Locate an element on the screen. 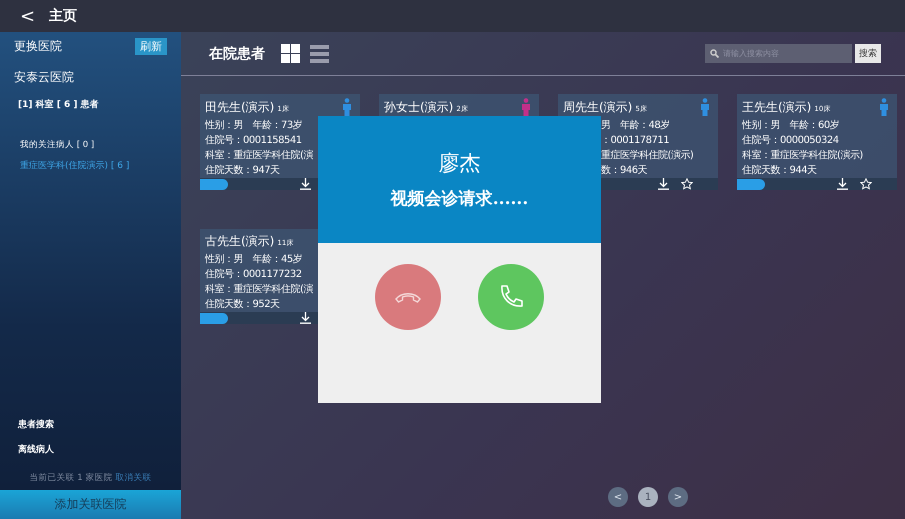 The image size is (905, 519). patient-info-text: 住院天数：947天 is located at coordinates (242, 171).